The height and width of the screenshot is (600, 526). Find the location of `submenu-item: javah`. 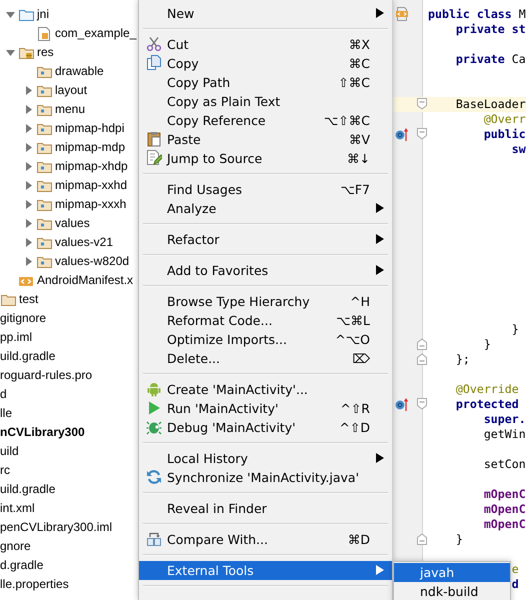

submenu-item: javah is located at coordinates (452, 572).